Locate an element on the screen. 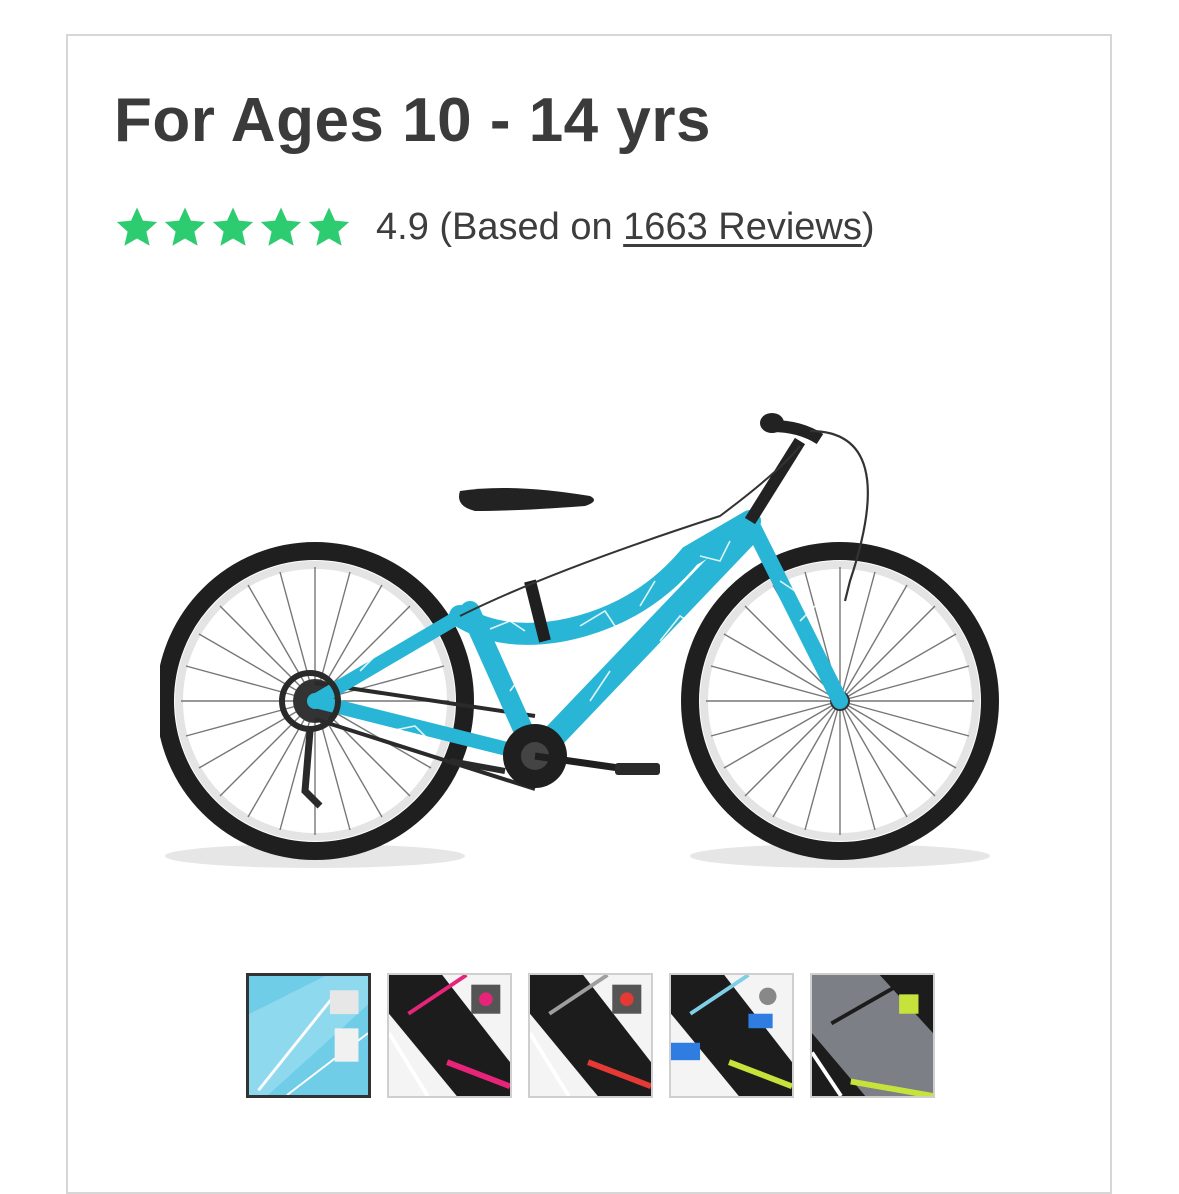 The height and width of the screenshot is (1194, 1179). color-swatch-black-pink is located at coordinates (449, 1035).